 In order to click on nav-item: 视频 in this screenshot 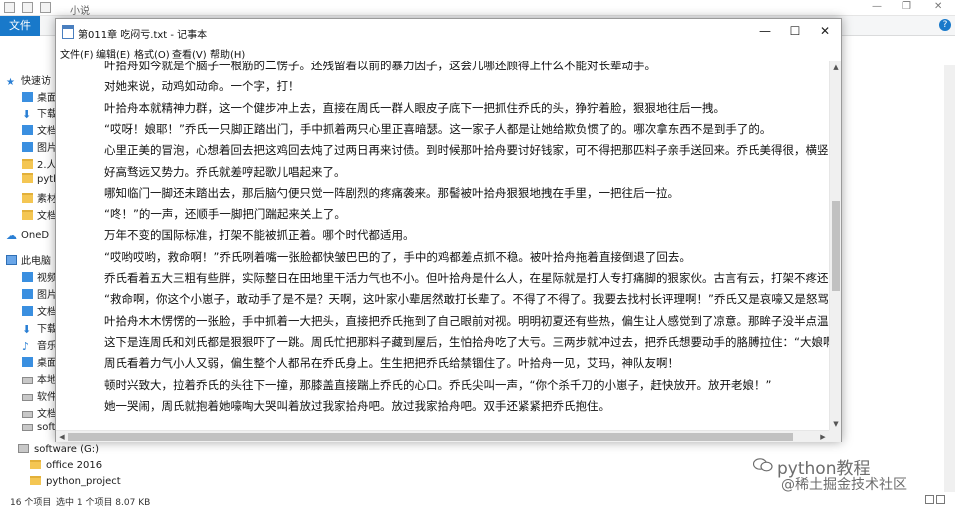, I will do `click(30, 278)`.